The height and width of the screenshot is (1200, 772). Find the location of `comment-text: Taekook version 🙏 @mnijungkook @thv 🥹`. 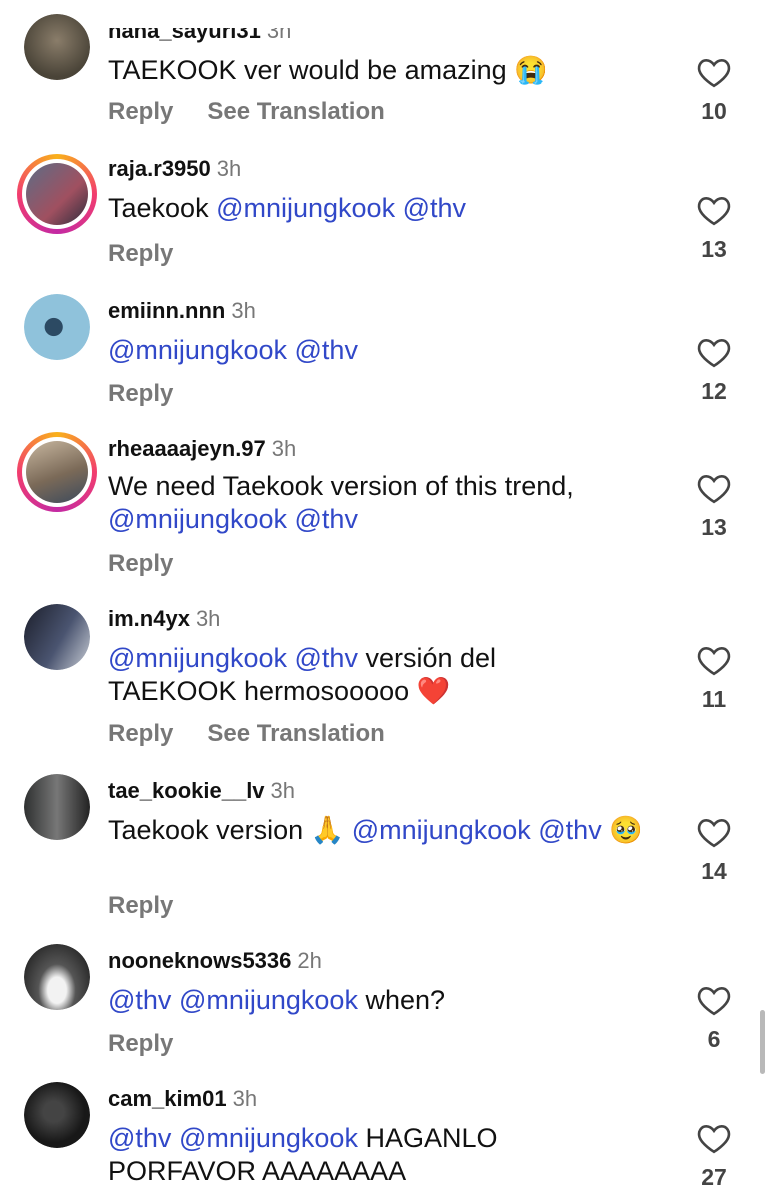

comment-text: Taekook version 🙏 @mnijungkook @thv 🥹 is located at coordinates (388, 830).